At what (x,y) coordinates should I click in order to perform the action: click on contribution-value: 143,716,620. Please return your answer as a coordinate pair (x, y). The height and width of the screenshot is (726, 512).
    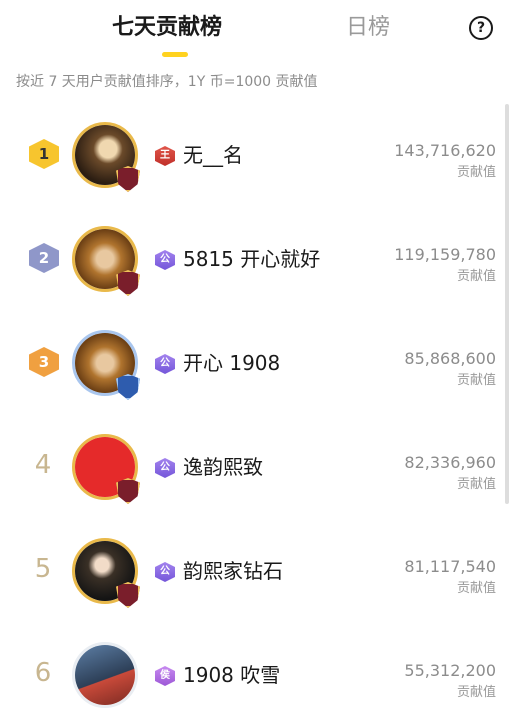
    Looking at the image, I should click on (445, 150).